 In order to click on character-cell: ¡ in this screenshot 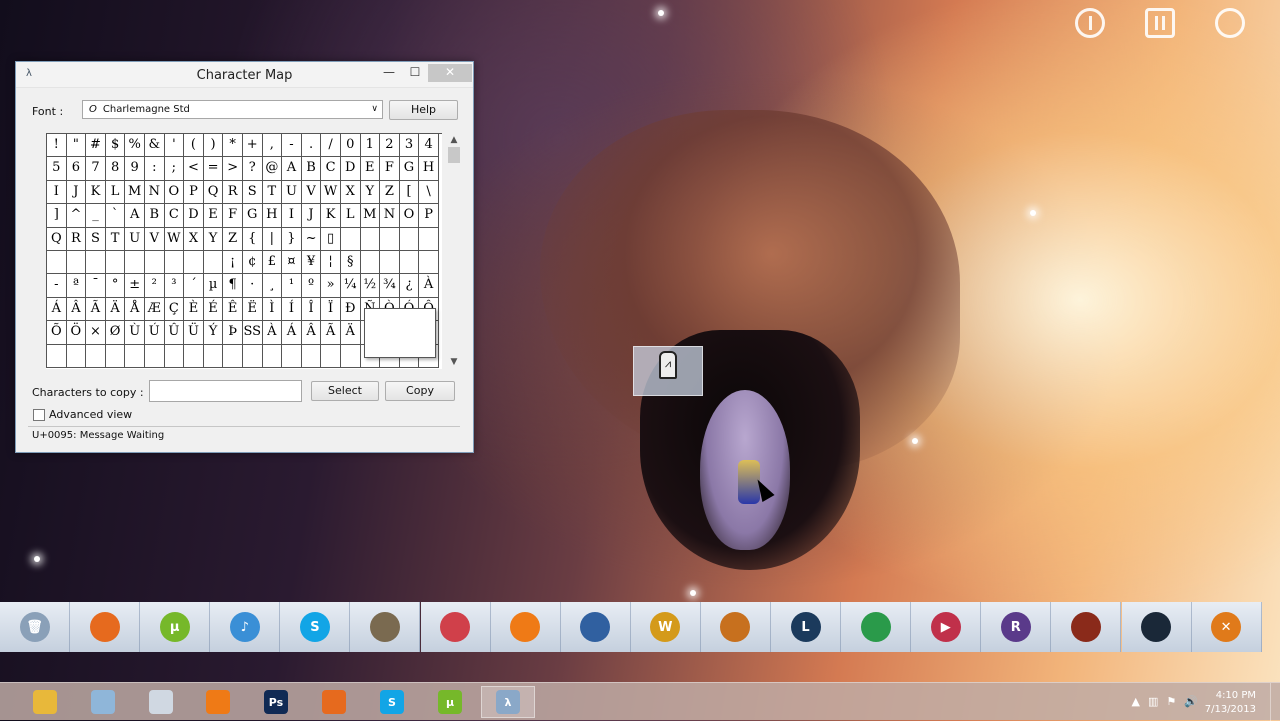, I will do `click(233, 262)`.